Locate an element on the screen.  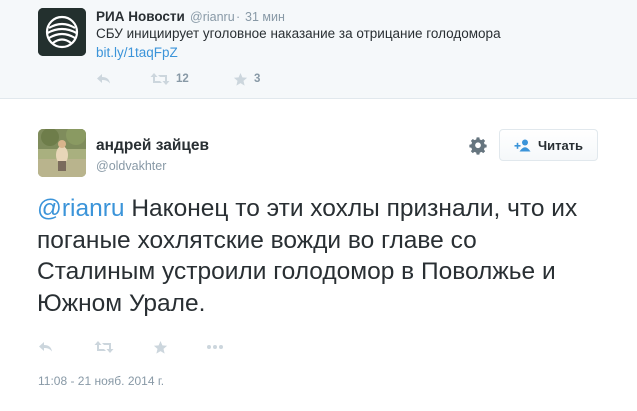
parent-time: 31 мин is located at coordinates (265, 17).